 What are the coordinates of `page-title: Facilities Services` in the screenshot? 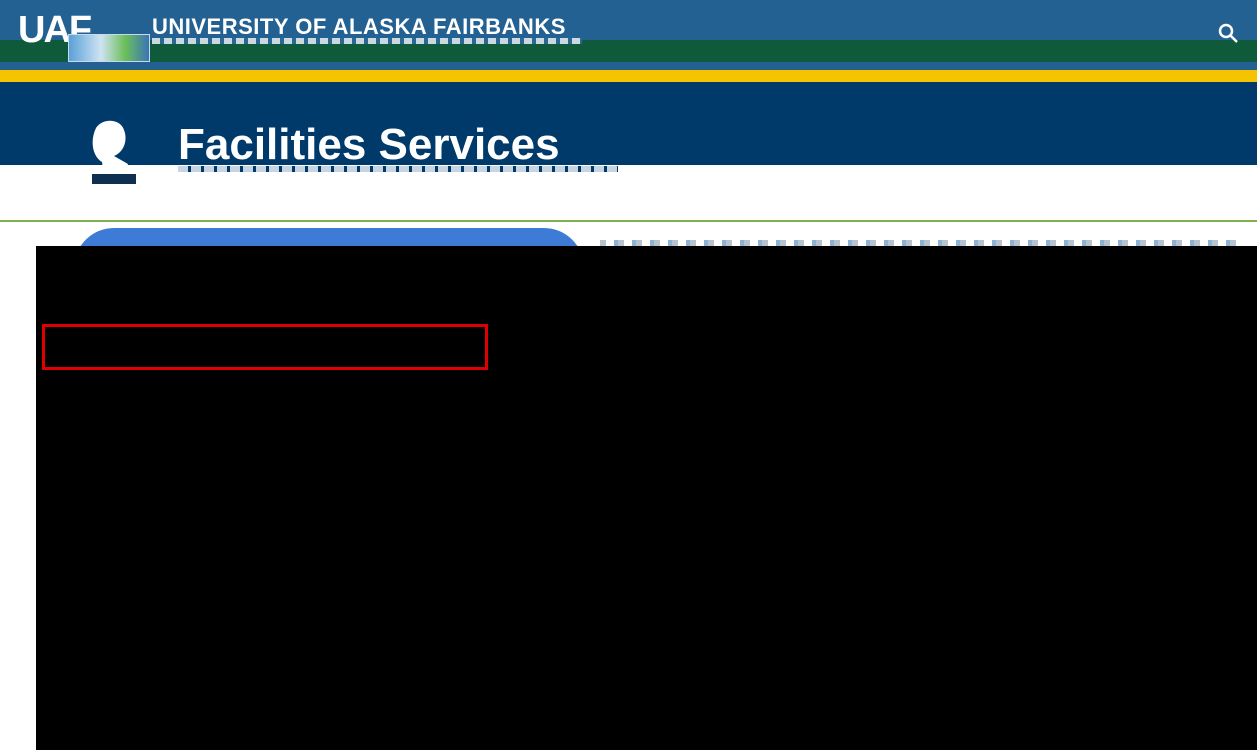 It's located at (369, 145).